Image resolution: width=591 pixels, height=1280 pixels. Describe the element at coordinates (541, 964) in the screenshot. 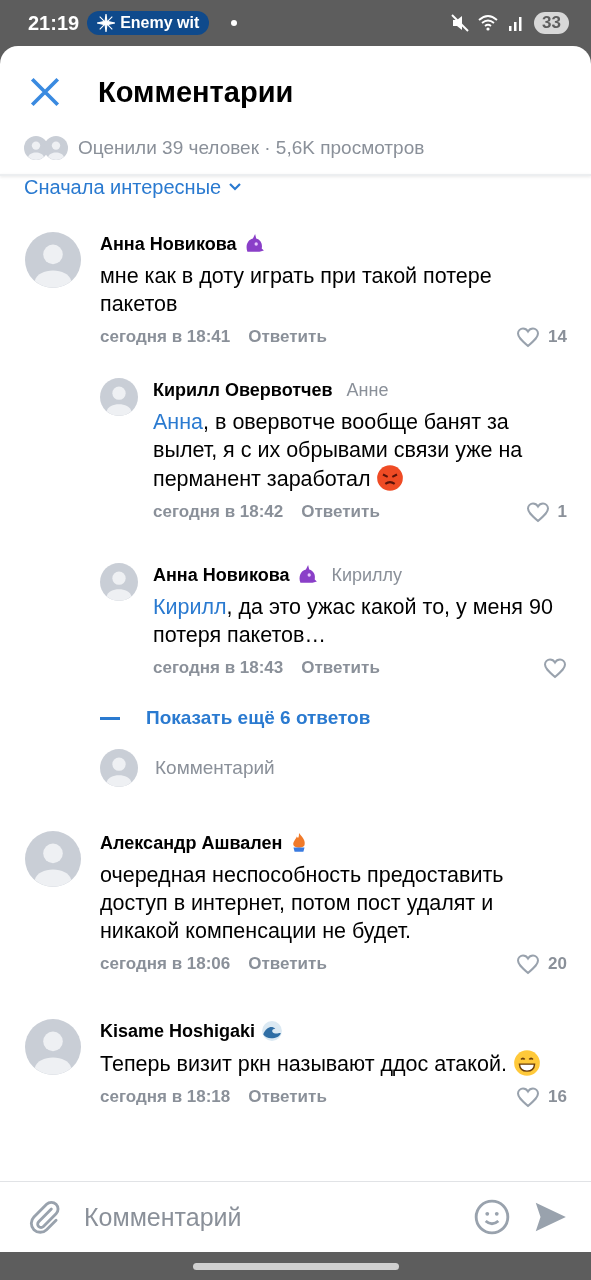

I see `like-button: 20` at that location.